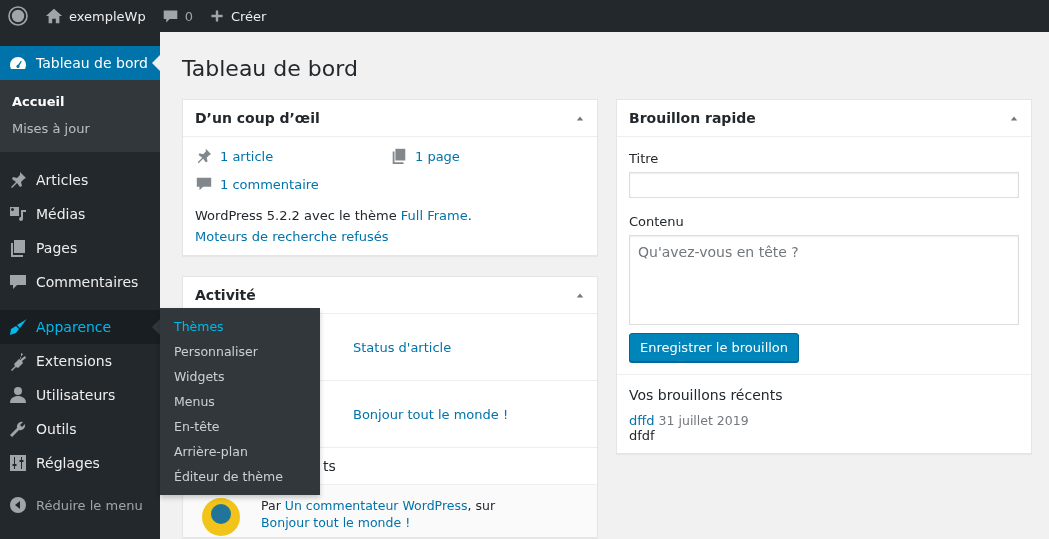 Image resolution: width=1049 pixels, height=539 pixels. I want to click on panel-title: Brouillon rapide, so click(692, 118).